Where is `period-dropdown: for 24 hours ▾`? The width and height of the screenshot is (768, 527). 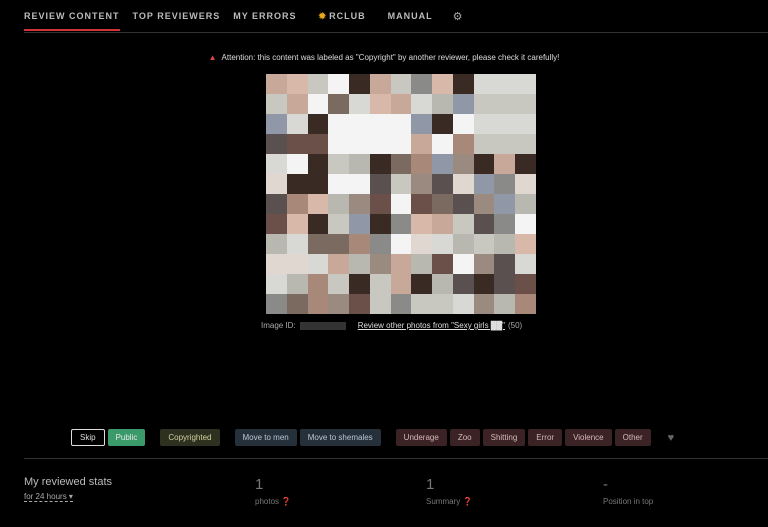 period-dropdown: for 24 hours ▾ is located at coordinates (48, 497).